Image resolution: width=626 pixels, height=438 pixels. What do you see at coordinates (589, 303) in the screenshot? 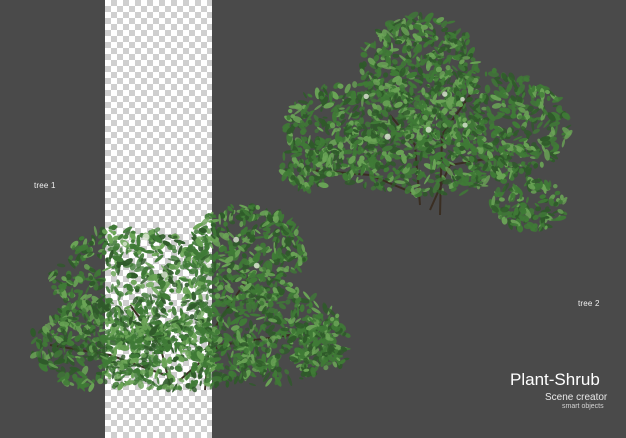
I see `tree-2-label: tree 2` at bounding box center [589, 303].